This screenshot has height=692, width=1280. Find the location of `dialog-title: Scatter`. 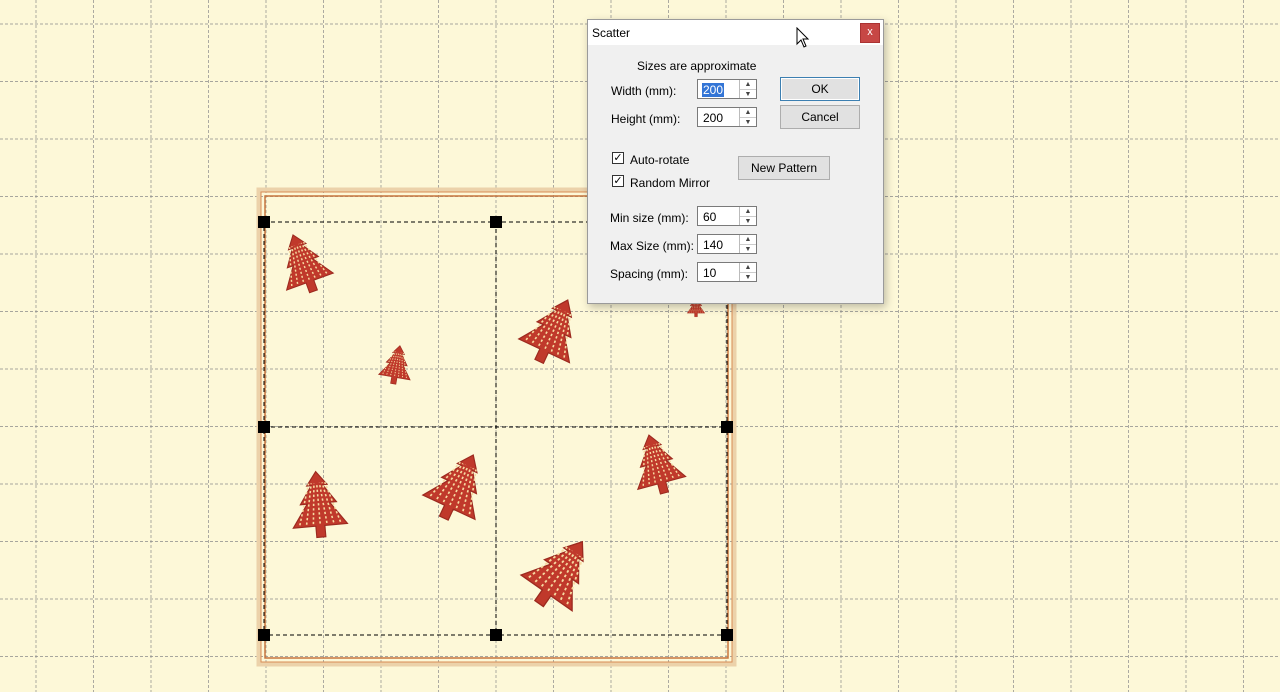

dialog-title: Scatter is located at coordinates (611, 33).